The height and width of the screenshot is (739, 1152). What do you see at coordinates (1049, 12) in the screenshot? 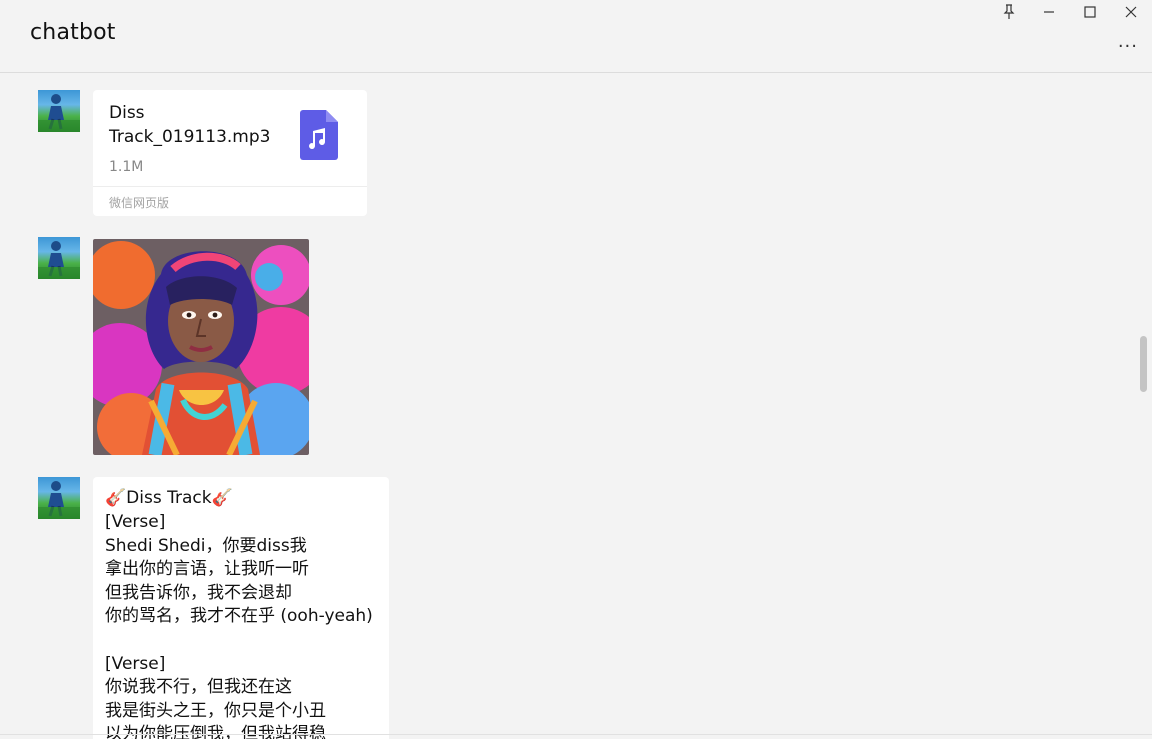
I see `minimize-icon` at bounding box center [1049, 12].